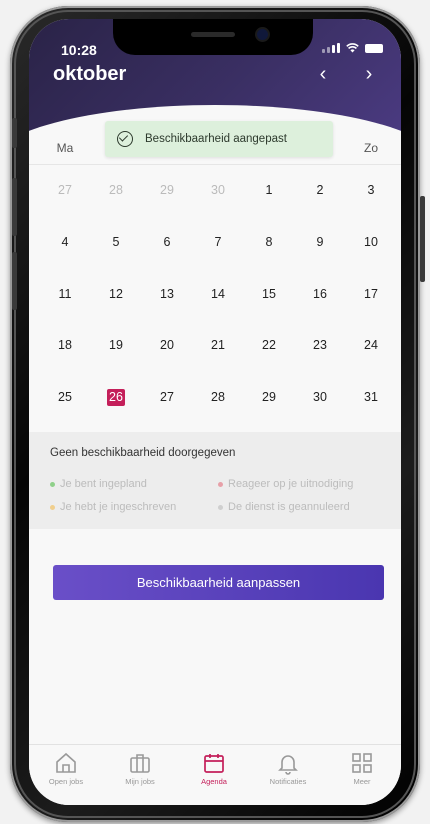 The width and height of the screenshot is (430, 824). I want to click on power-button, so click(422, 239).